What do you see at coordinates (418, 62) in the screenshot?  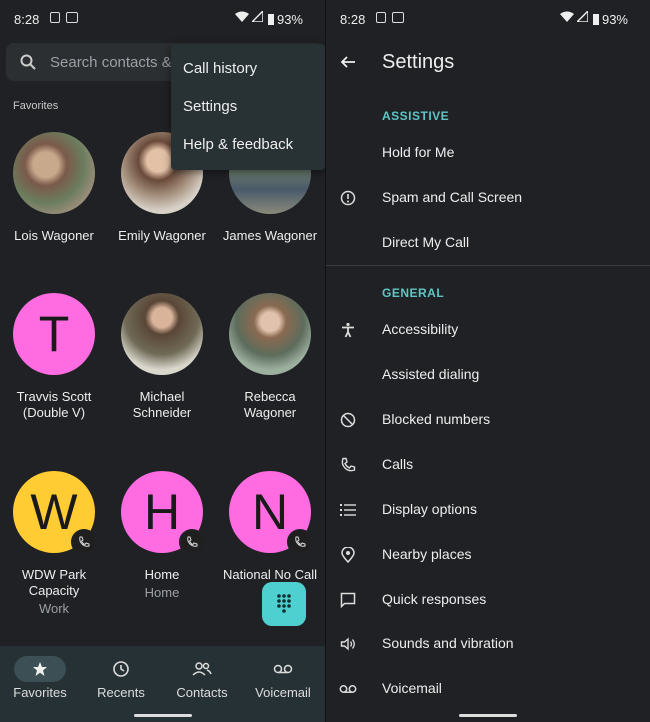 I see `page-title: Settings` at bounding box center [418, 62].